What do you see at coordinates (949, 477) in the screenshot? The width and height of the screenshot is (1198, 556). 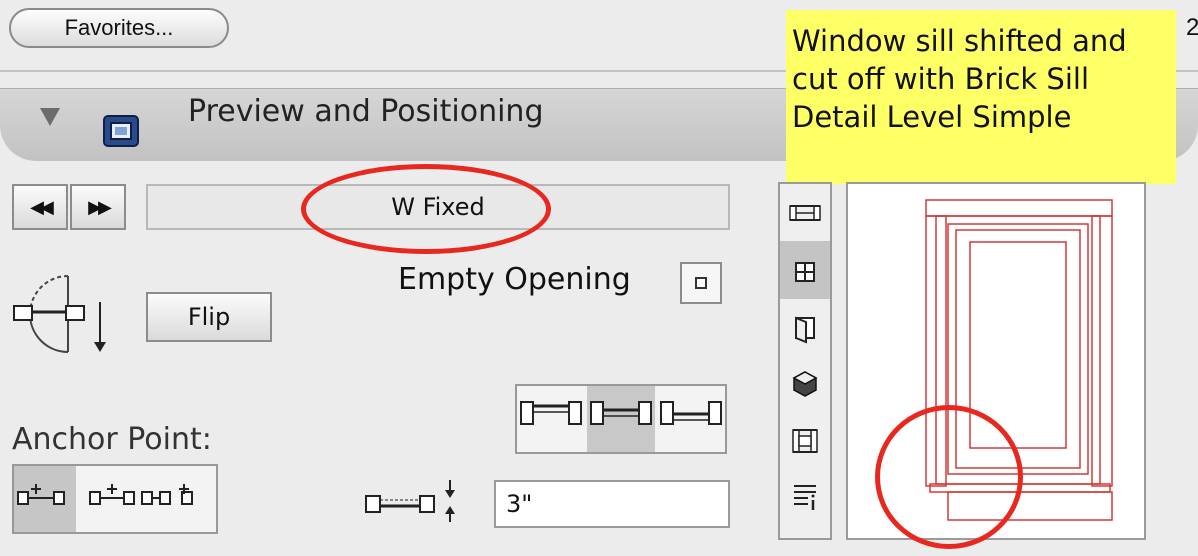 I see `sill-issue-highlight-ring` at bounding box center [949, 477].